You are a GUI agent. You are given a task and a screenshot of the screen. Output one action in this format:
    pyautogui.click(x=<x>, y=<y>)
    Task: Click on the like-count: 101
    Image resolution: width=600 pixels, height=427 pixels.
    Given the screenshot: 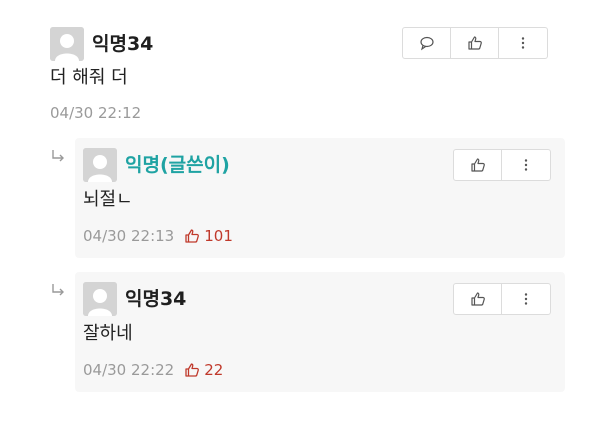 What is the action you would take?
    pyautogui.click(x=208, y=236)
    